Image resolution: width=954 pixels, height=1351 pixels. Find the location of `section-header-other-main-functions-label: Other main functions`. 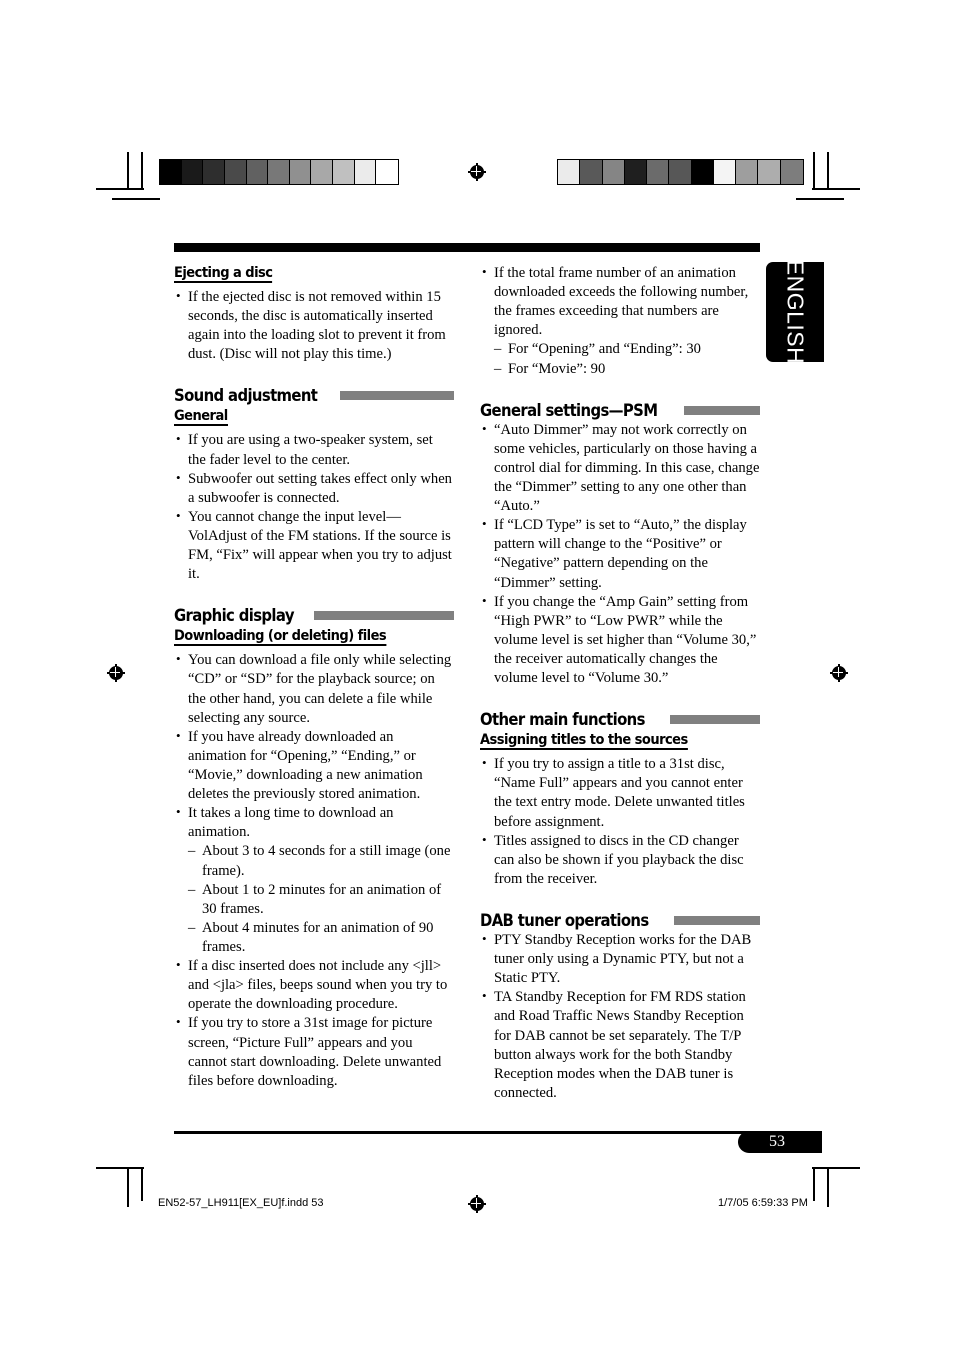

section-header-other-main-functions-label: Other main functions is located at coordinates (562, 720).